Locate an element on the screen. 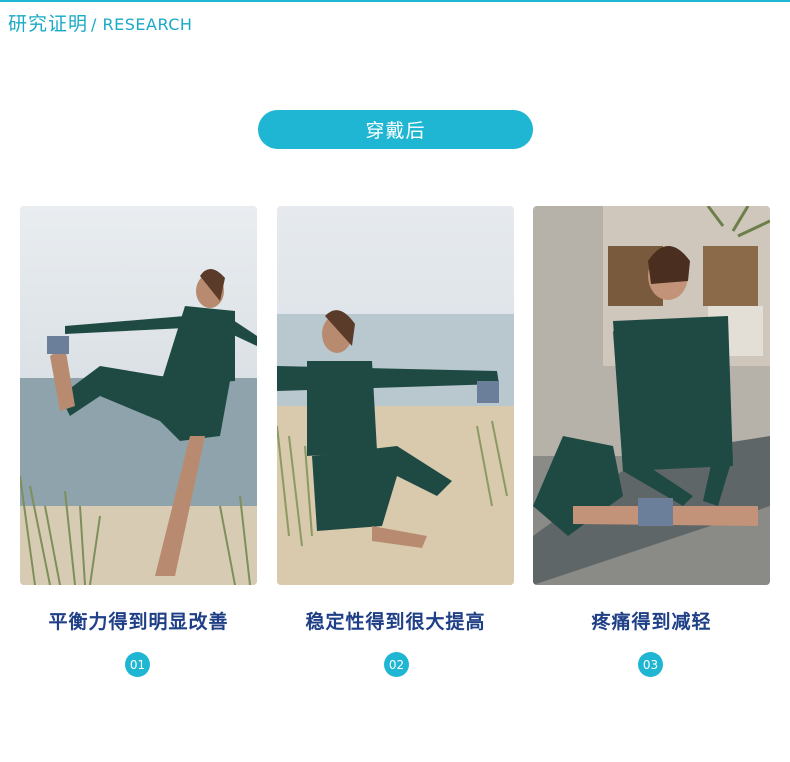  photo-balance-pose is located at coordinates (138, 395).